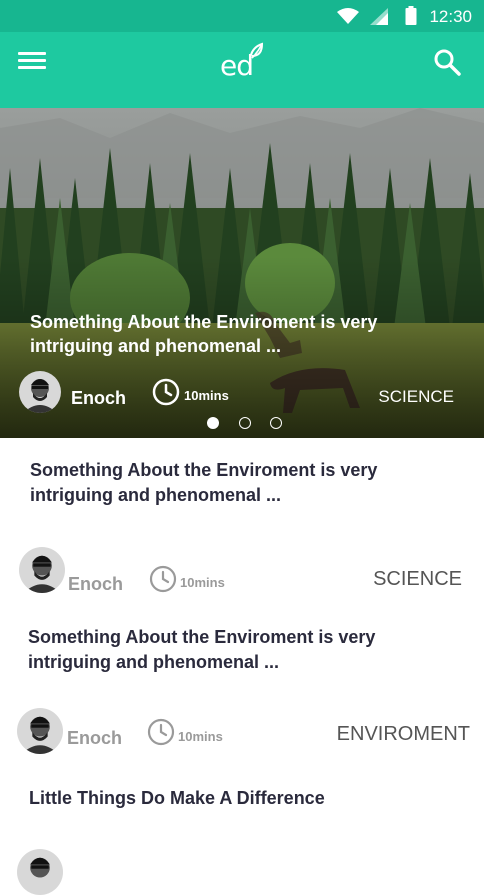 This screenshot has width=484, height=895. I want to click on status-bar: 12:30, so click(242, 16).